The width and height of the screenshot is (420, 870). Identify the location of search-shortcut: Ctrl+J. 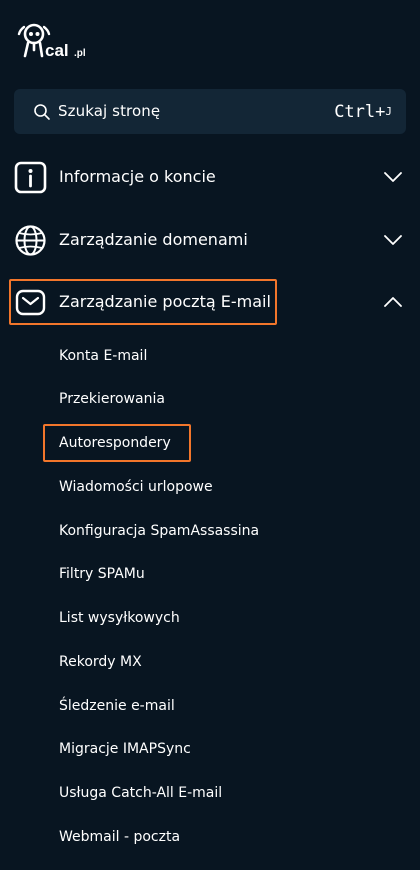
(363, 112).